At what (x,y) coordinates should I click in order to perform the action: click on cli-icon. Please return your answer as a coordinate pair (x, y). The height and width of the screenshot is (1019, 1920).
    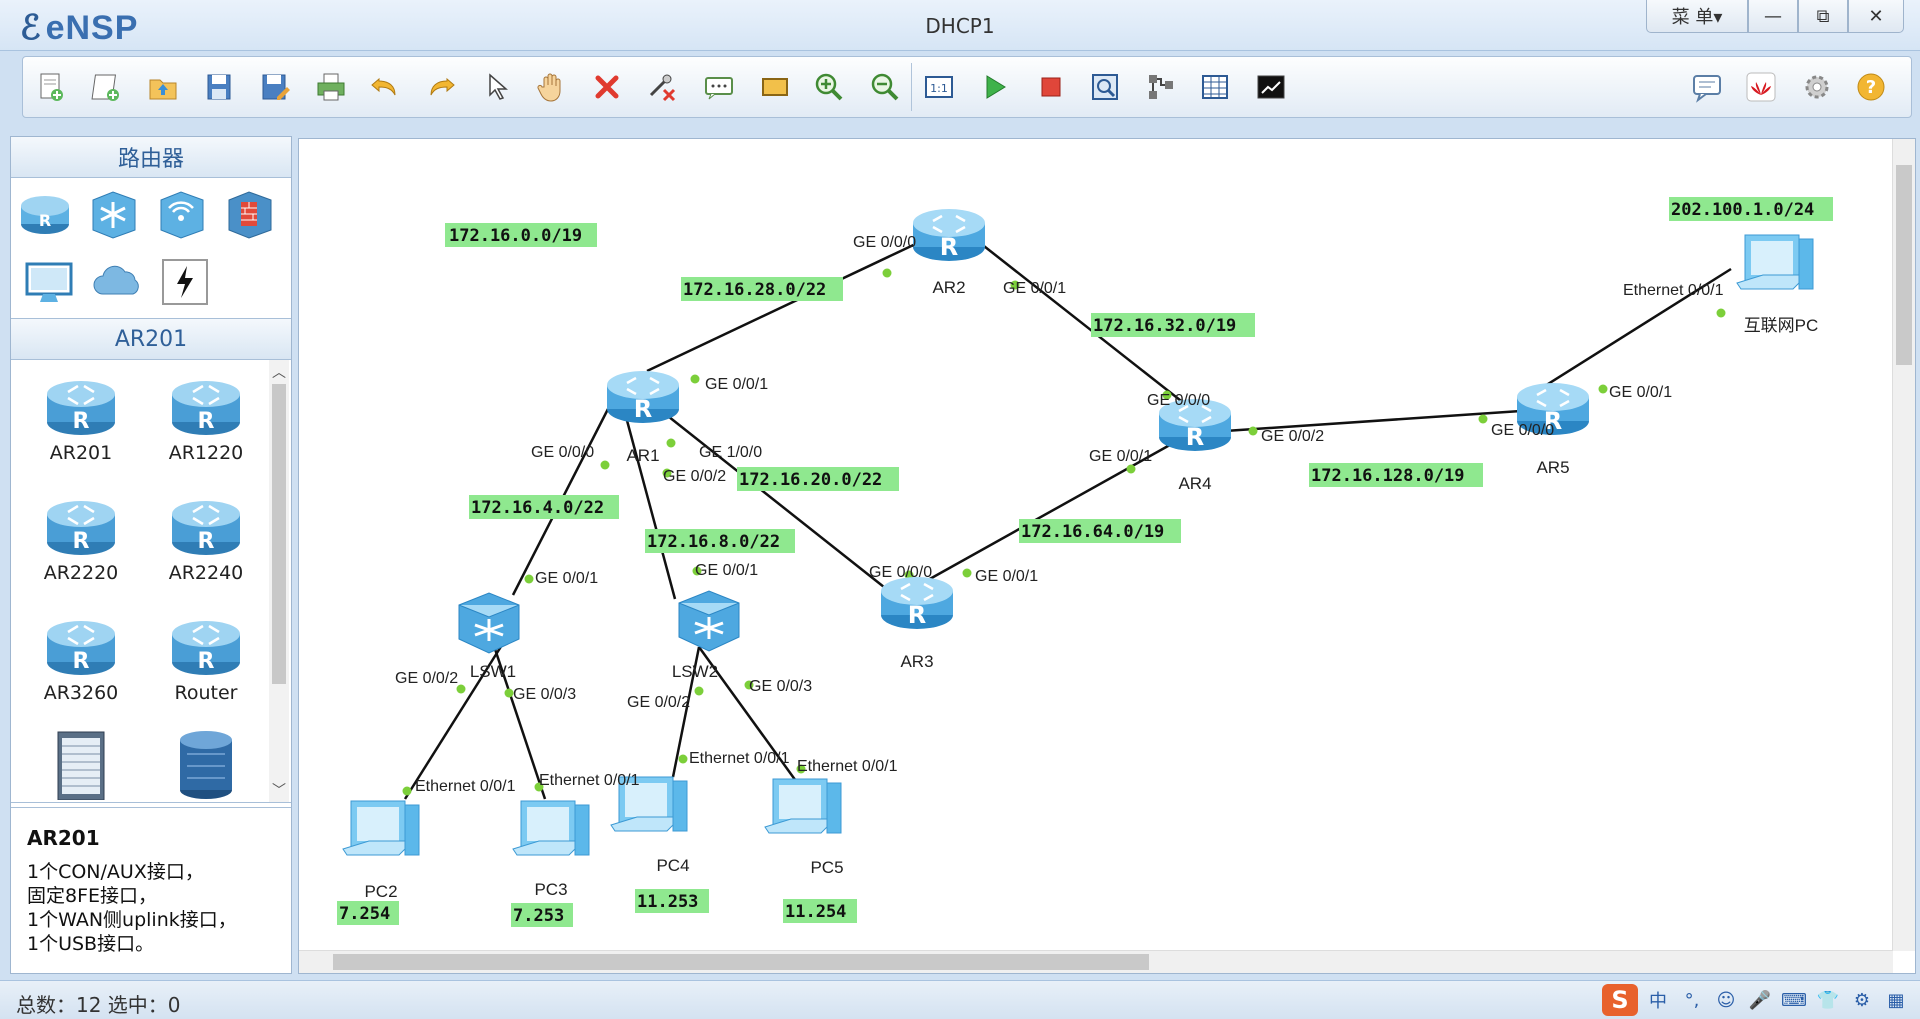
    Looking at the image, I should click on (1271, 87).